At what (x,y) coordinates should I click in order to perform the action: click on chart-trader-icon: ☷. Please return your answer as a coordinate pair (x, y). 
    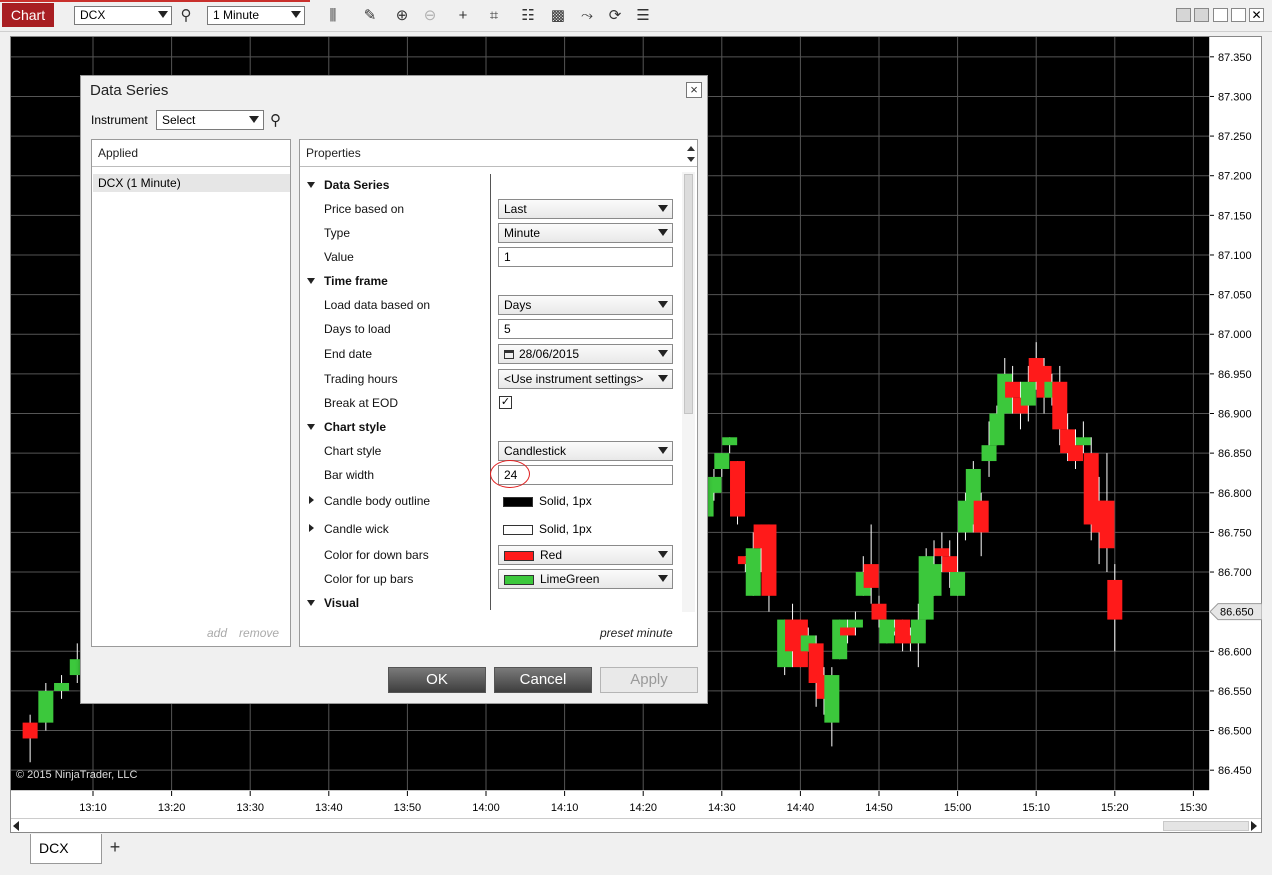
    Looking at the image, I should click on (528, 16).